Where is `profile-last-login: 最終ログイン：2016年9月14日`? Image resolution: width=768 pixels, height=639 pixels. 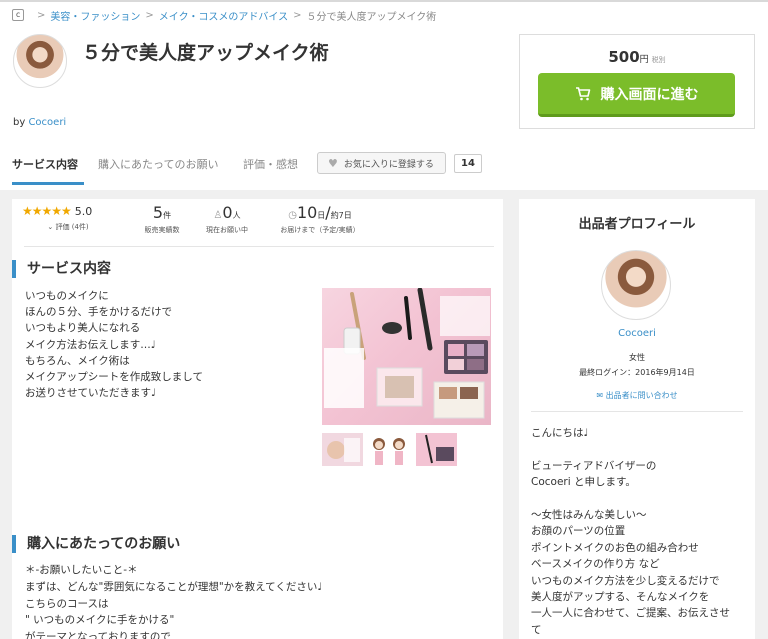
profile-last-login: 最終ログイン：2016年9月14日 is located at coordinates (637, 372).